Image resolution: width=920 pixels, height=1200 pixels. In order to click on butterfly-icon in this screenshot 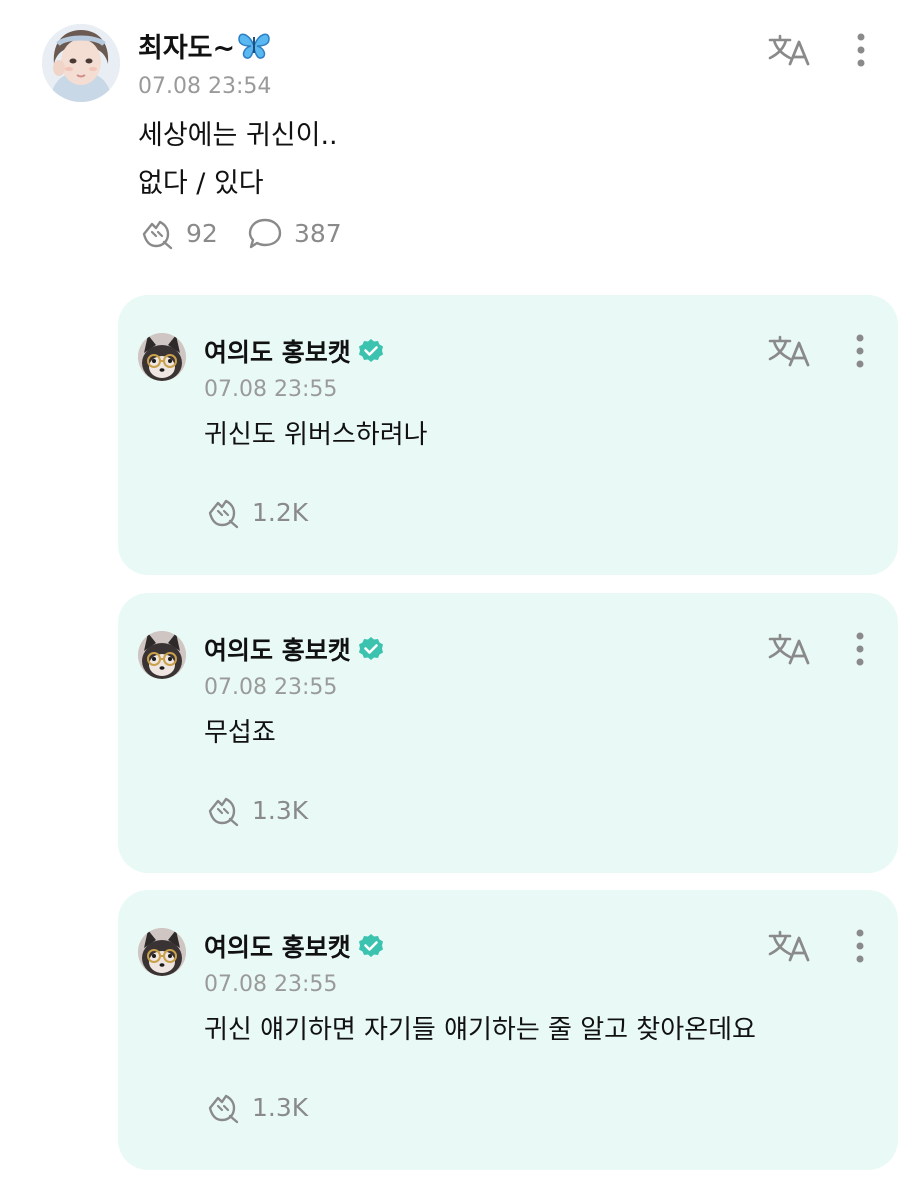, I will do `click(254, 49)`.